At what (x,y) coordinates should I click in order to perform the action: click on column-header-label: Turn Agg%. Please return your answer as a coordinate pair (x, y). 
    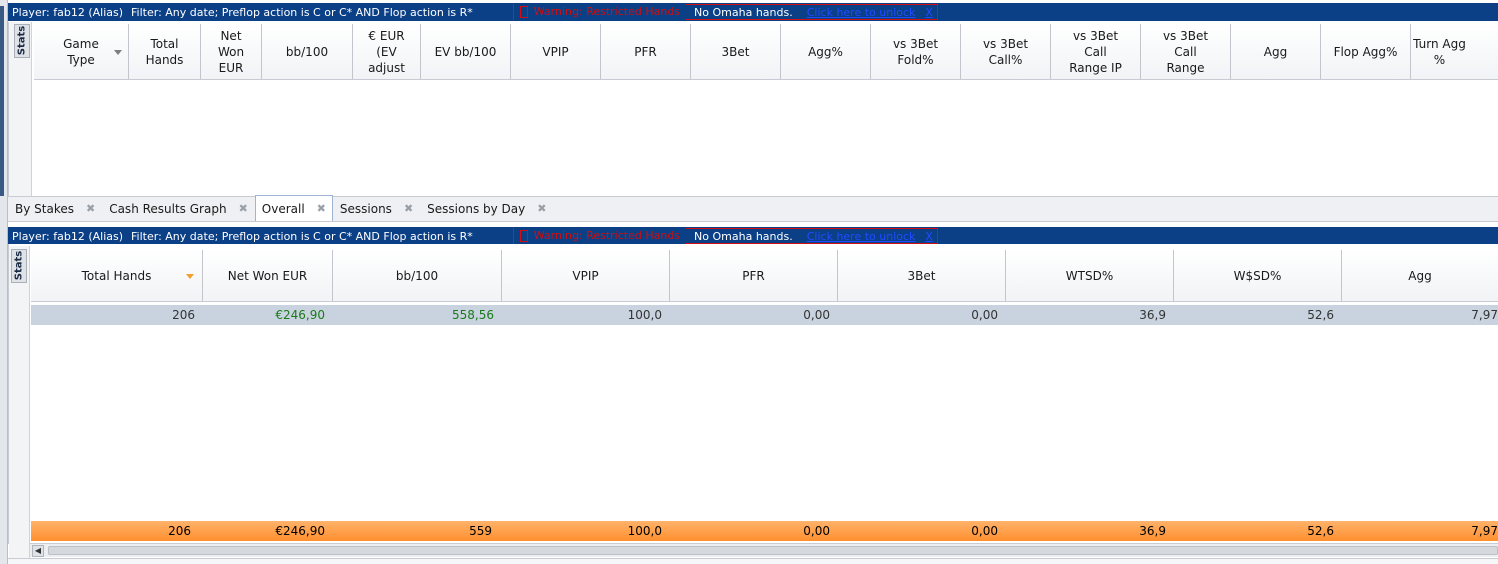
    Looking at the image, I should click on (1439, 51).